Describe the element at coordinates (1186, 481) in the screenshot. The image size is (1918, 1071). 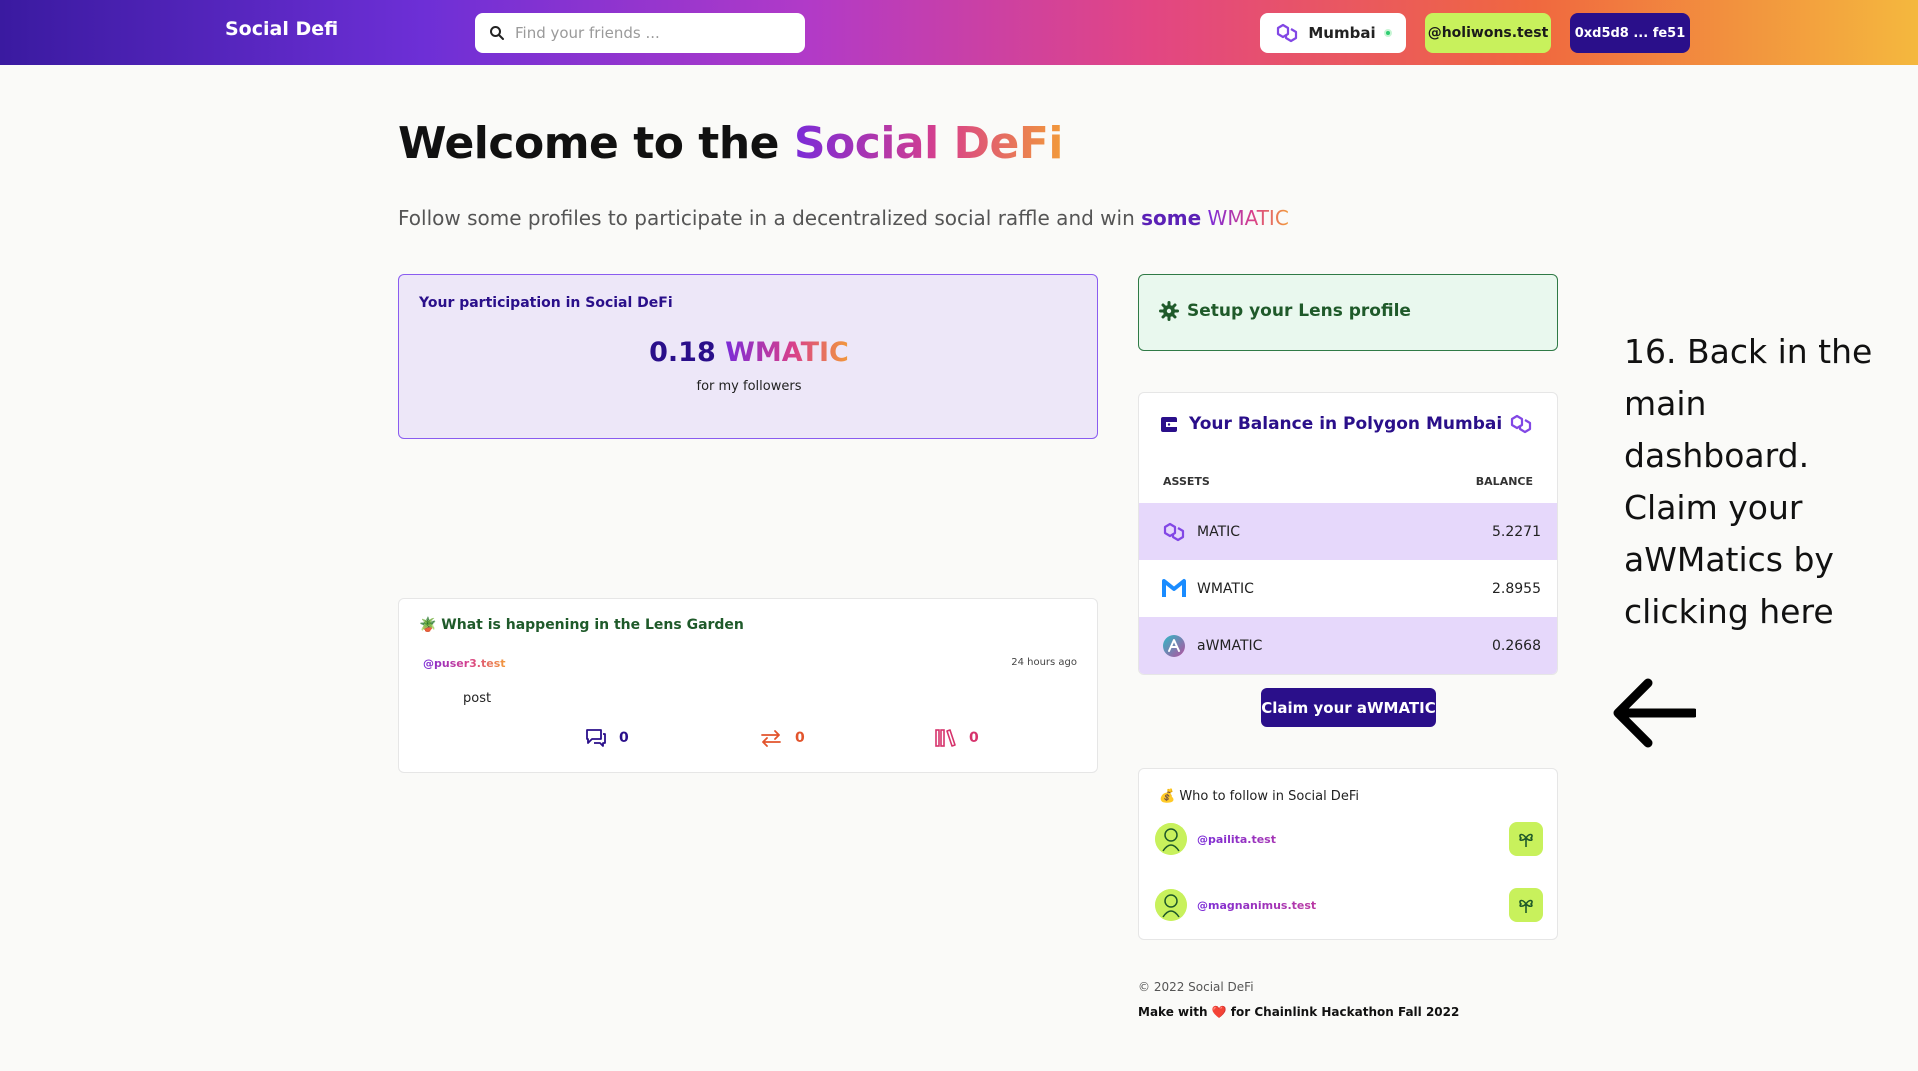
I see `assets-column-header: ASSETS` at that location.